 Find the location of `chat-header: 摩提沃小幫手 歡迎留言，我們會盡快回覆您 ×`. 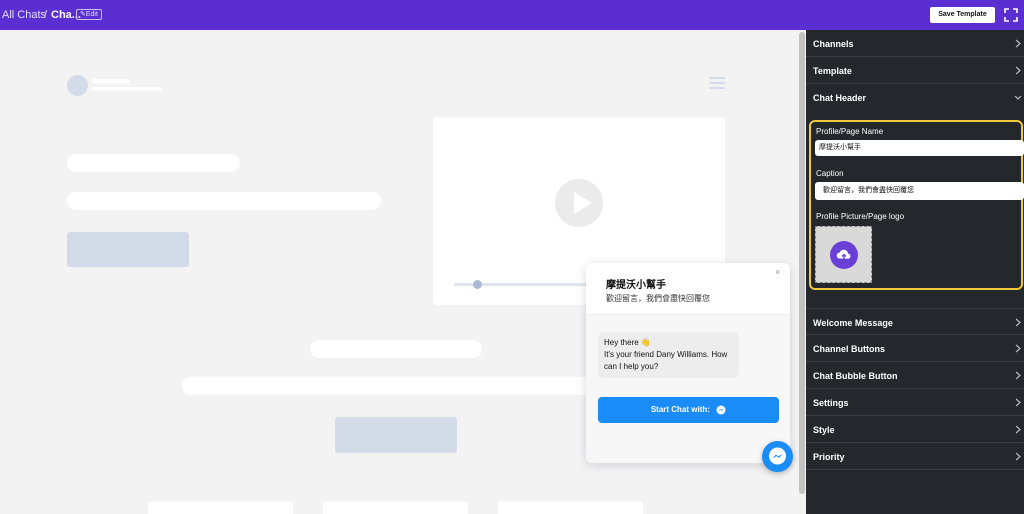

chat-header: 摩提沃小幫手 歡迎留言，我們會盡快回覆您 × is located at coordinates (688, 289).